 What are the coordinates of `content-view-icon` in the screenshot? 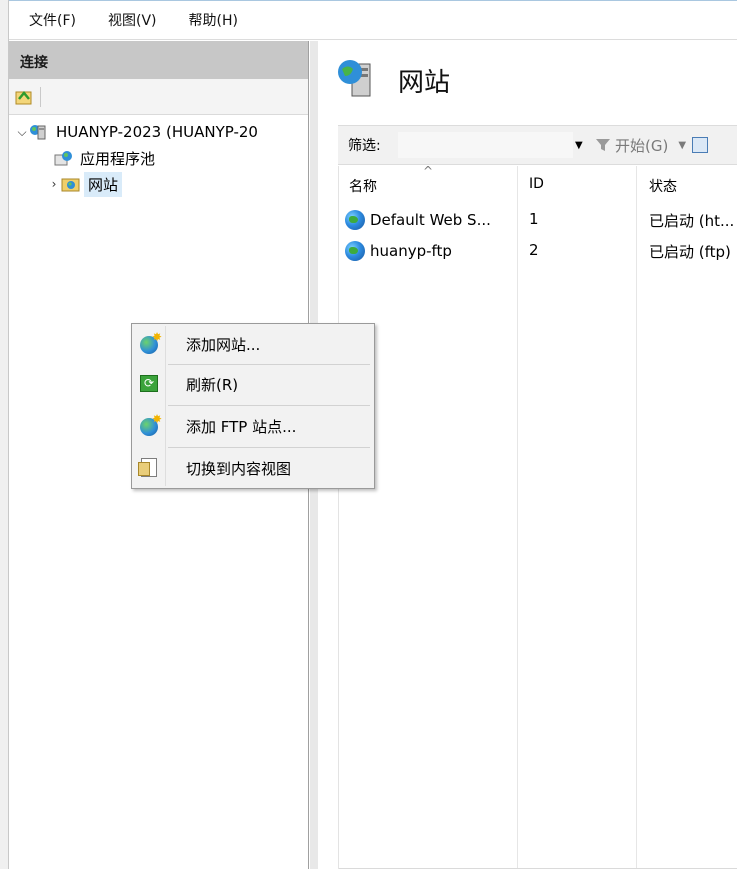 It's located at (149, 468).